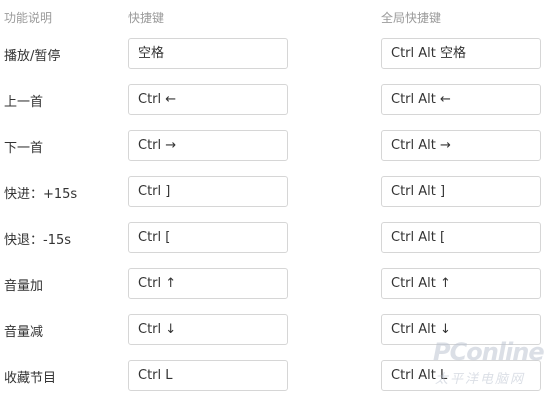 The image size is (551, 404). What do you see at coordinates (461, 375) in the screenshot?
I see `global-shortcut-input: Ctrl Alt L` at bounding box center [461, 375].